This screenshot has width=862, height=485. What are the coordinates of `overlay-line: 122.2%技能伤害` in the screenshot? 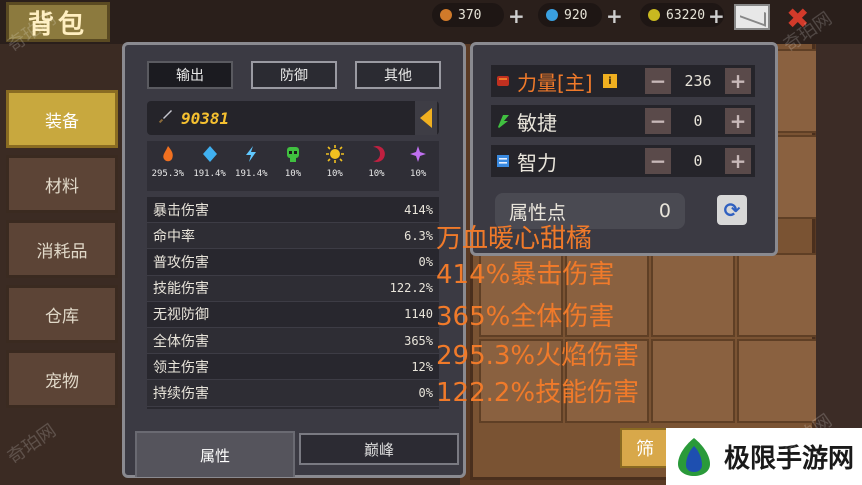 It's located at (538, 393).